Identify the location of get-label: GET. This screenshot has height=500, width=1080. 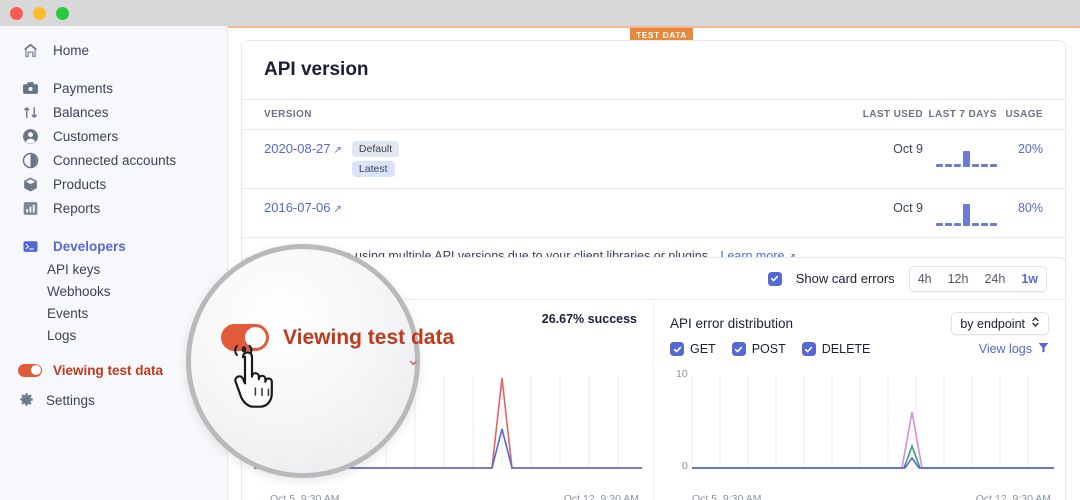
(703, 349).